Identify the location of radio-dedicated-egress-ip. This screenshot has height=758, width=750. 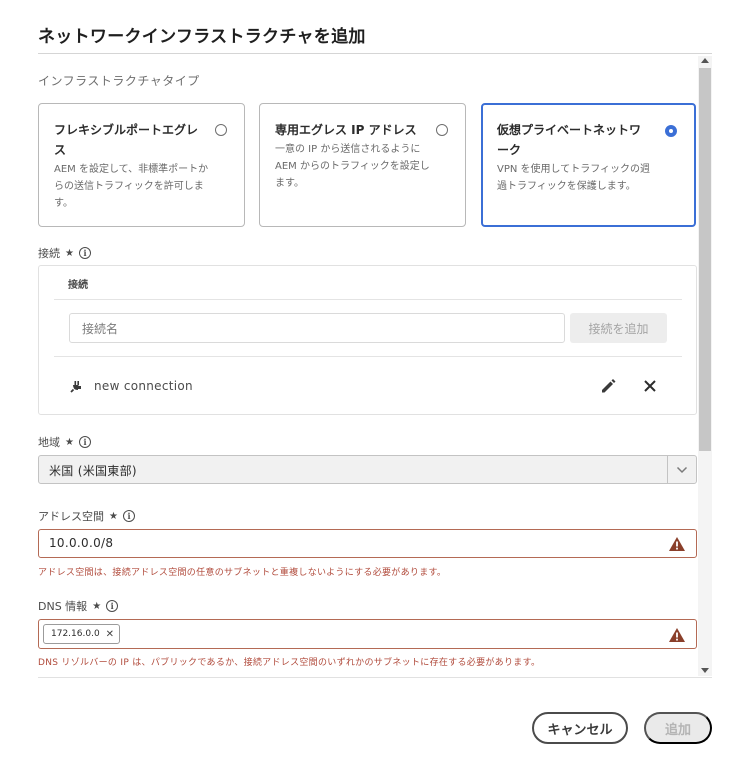
(442, 130).